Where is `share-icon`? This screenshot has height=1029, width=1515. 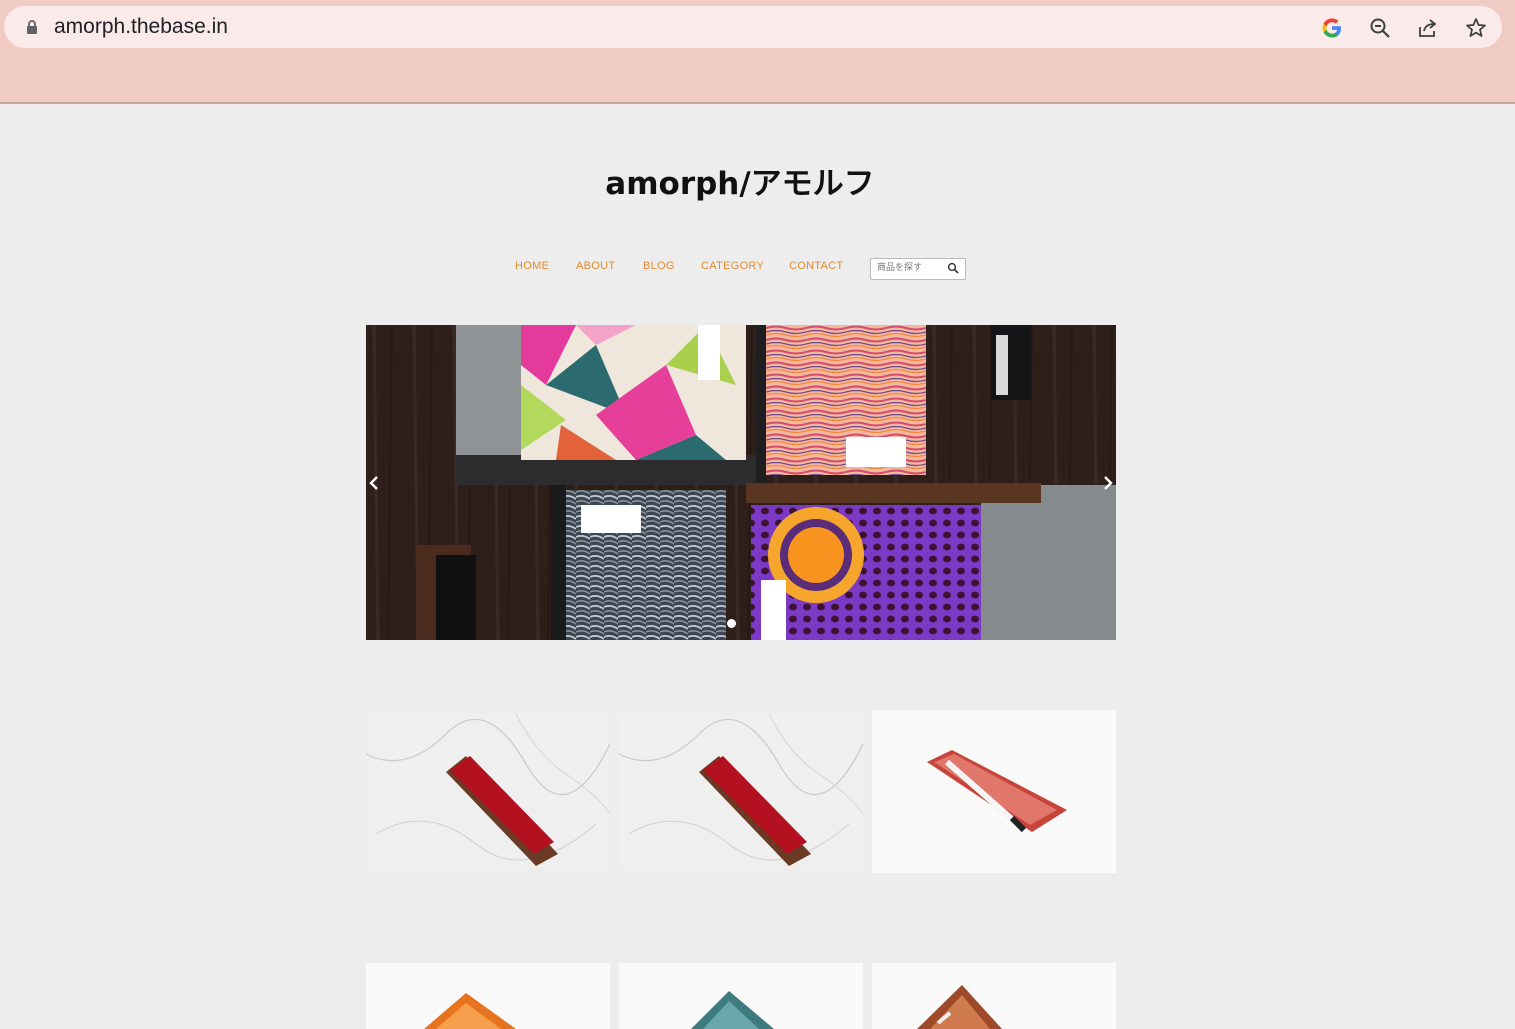 share-icon is located at coordinates (1428, 28).